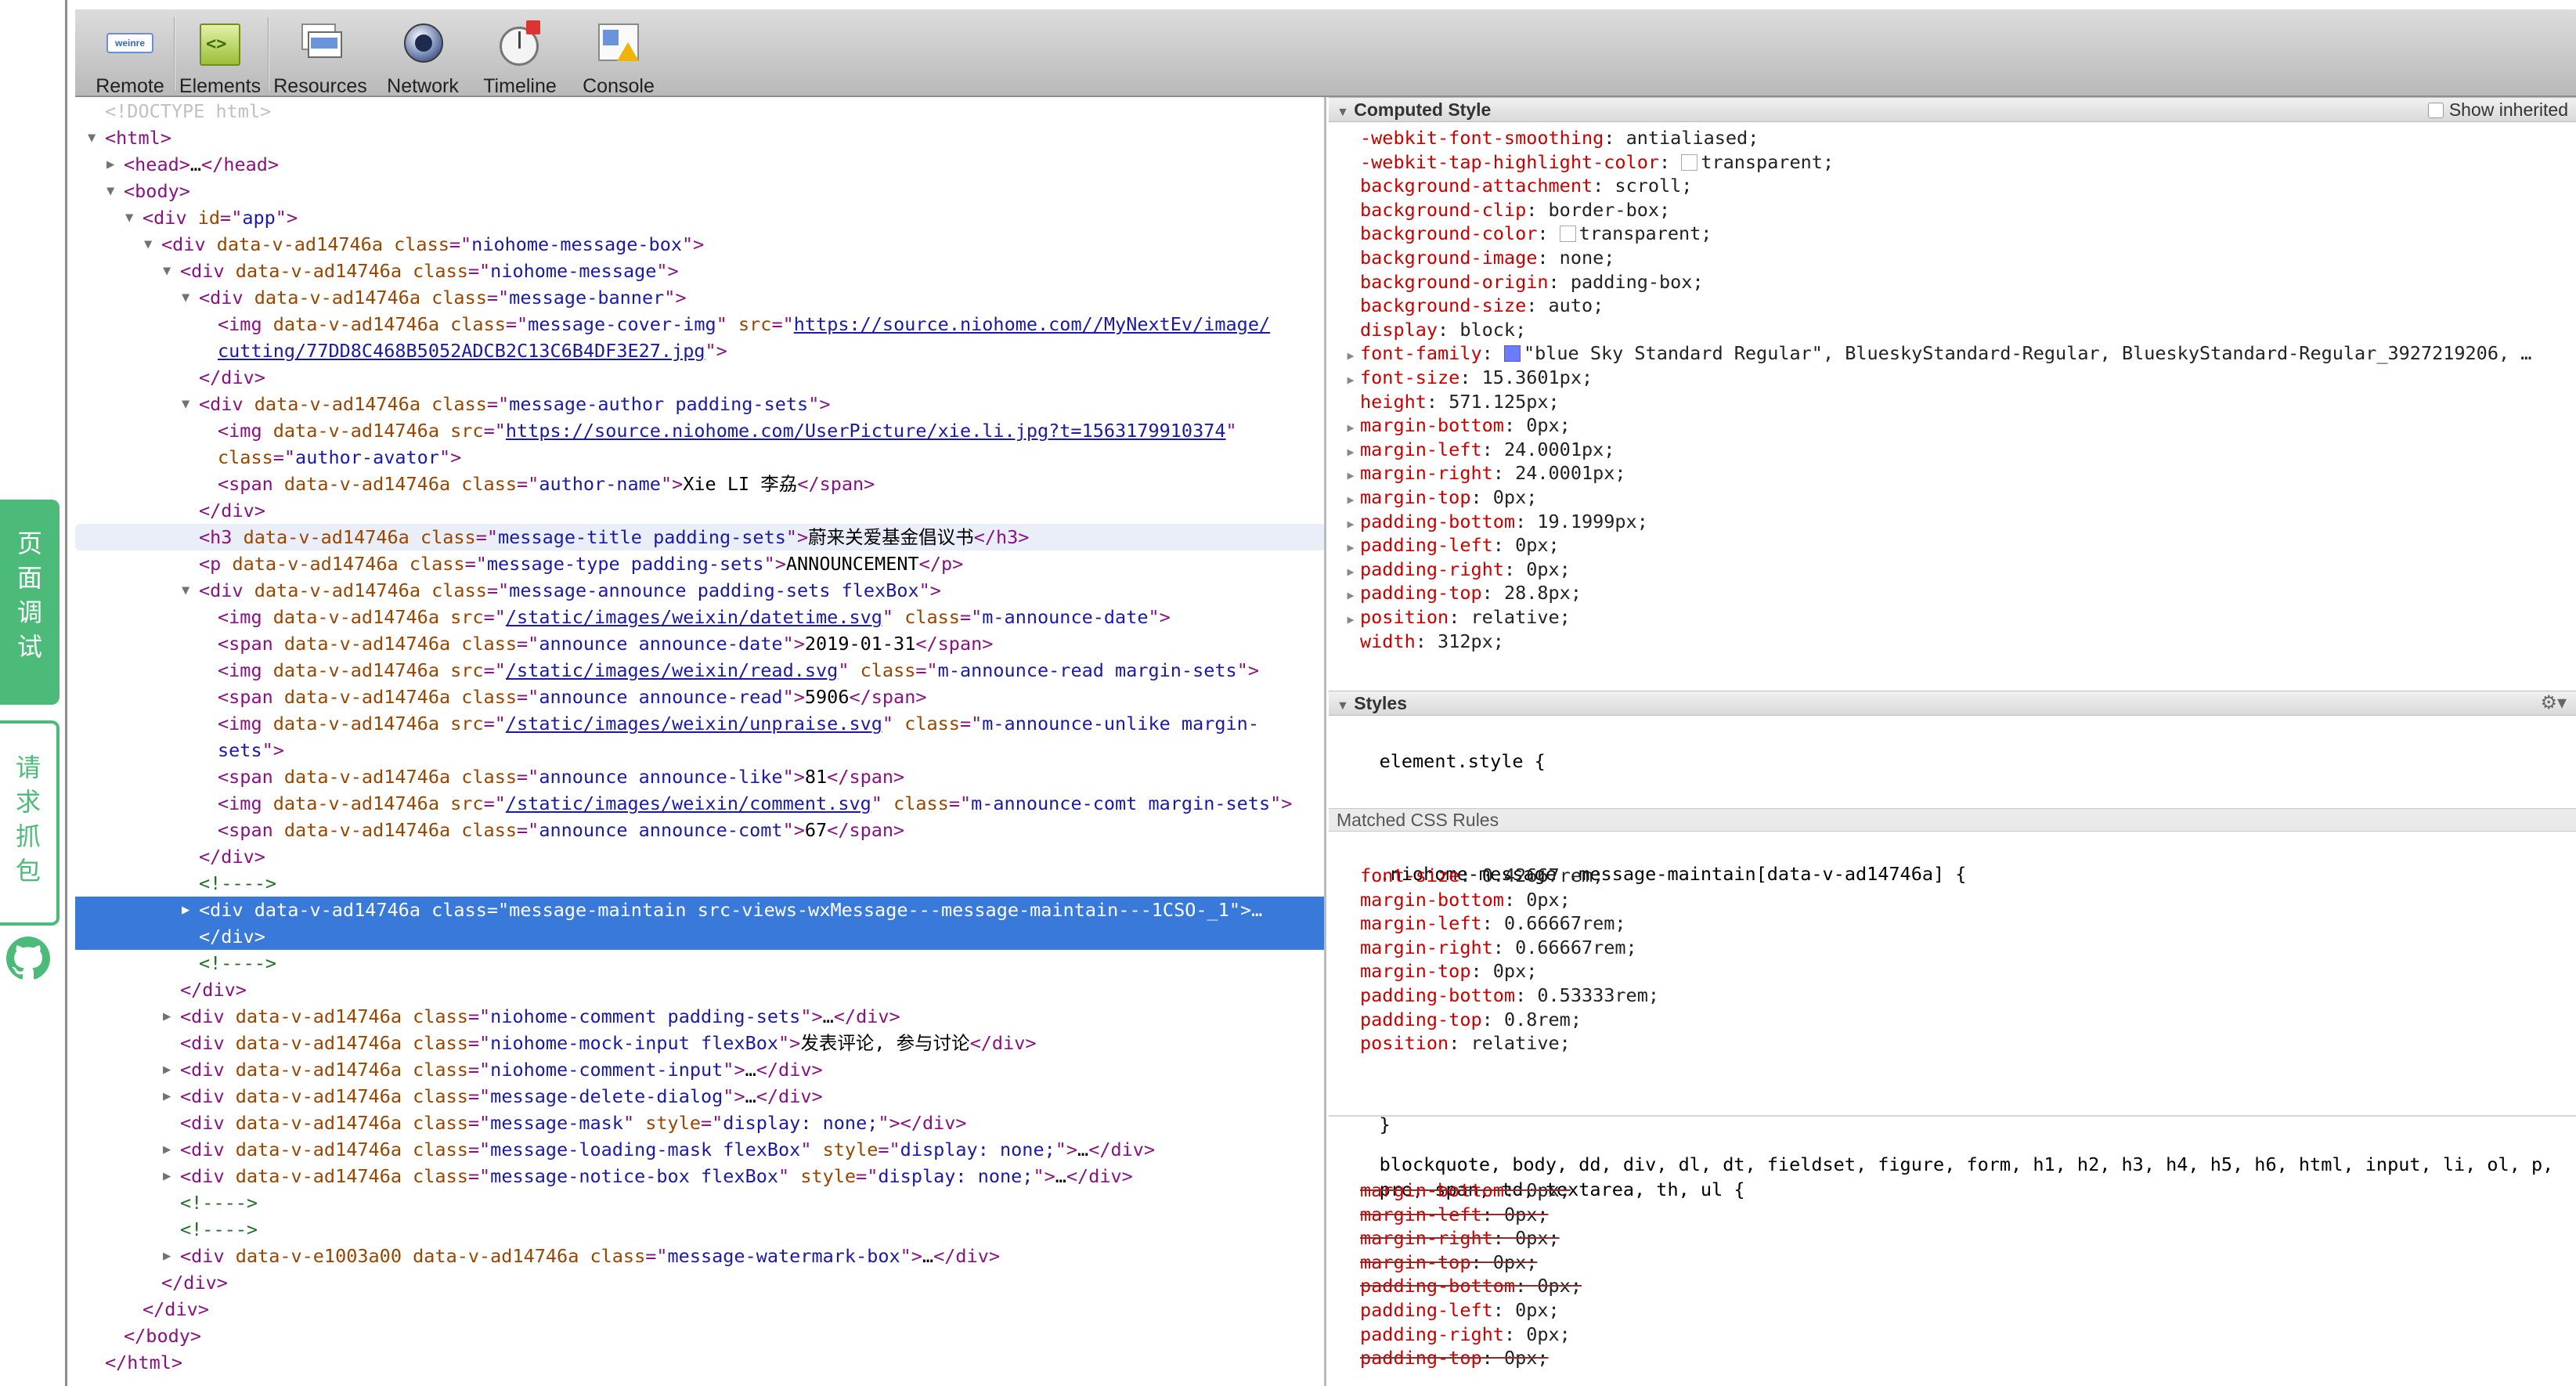 The width and height of the screenshot is (2576, 1386). I want to click on css-property-row: ▶ margin-left: 24.0001px;, so click(1953, 449).